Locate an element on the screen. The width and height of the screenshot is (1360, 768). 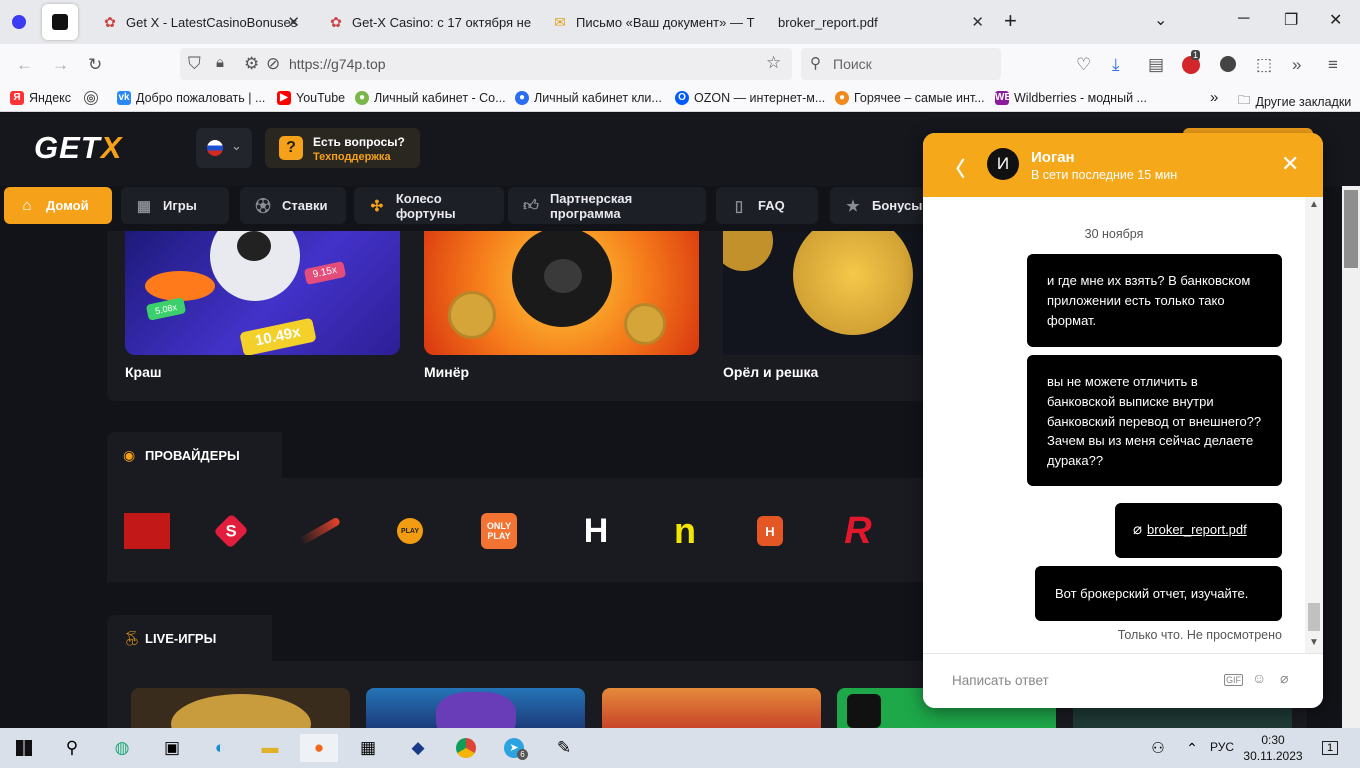
downloads-icon: ⤓ is located at coordinates (1116, 65).